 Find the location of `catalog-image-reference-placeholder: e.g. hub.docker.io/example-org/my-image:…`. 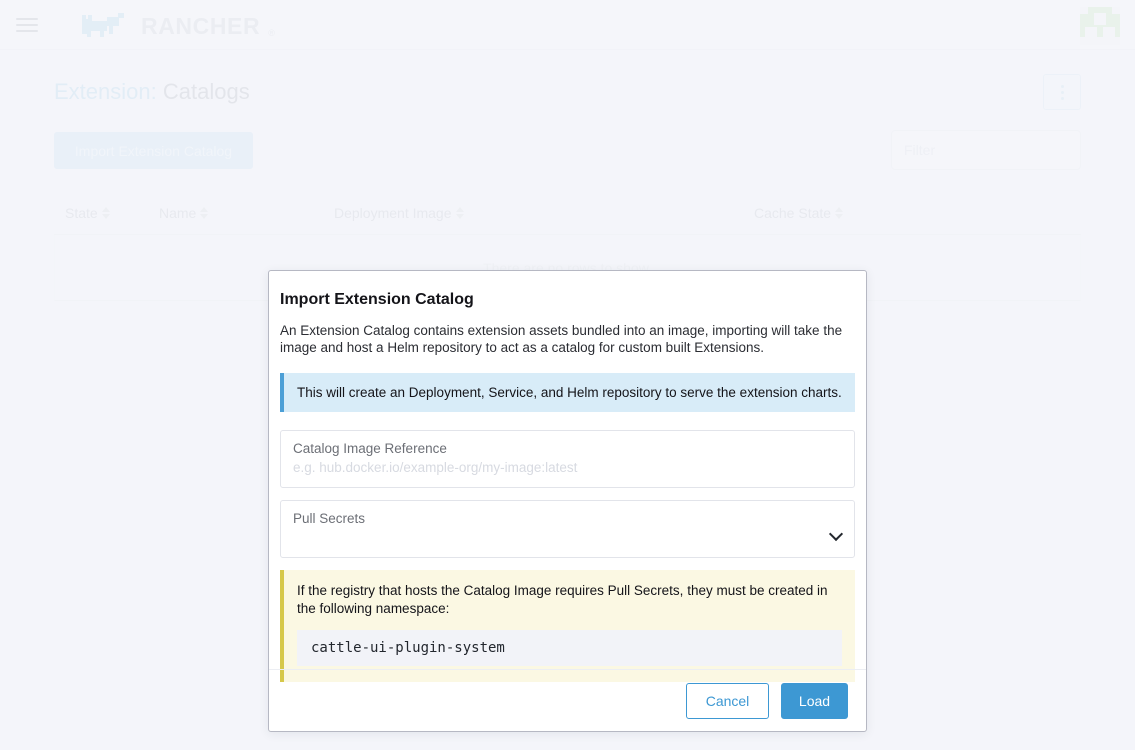

catalog-image-reference-placeholder: e.g. hub.docker.io/example-org/my-image:… is located at coordinates (435, 467).